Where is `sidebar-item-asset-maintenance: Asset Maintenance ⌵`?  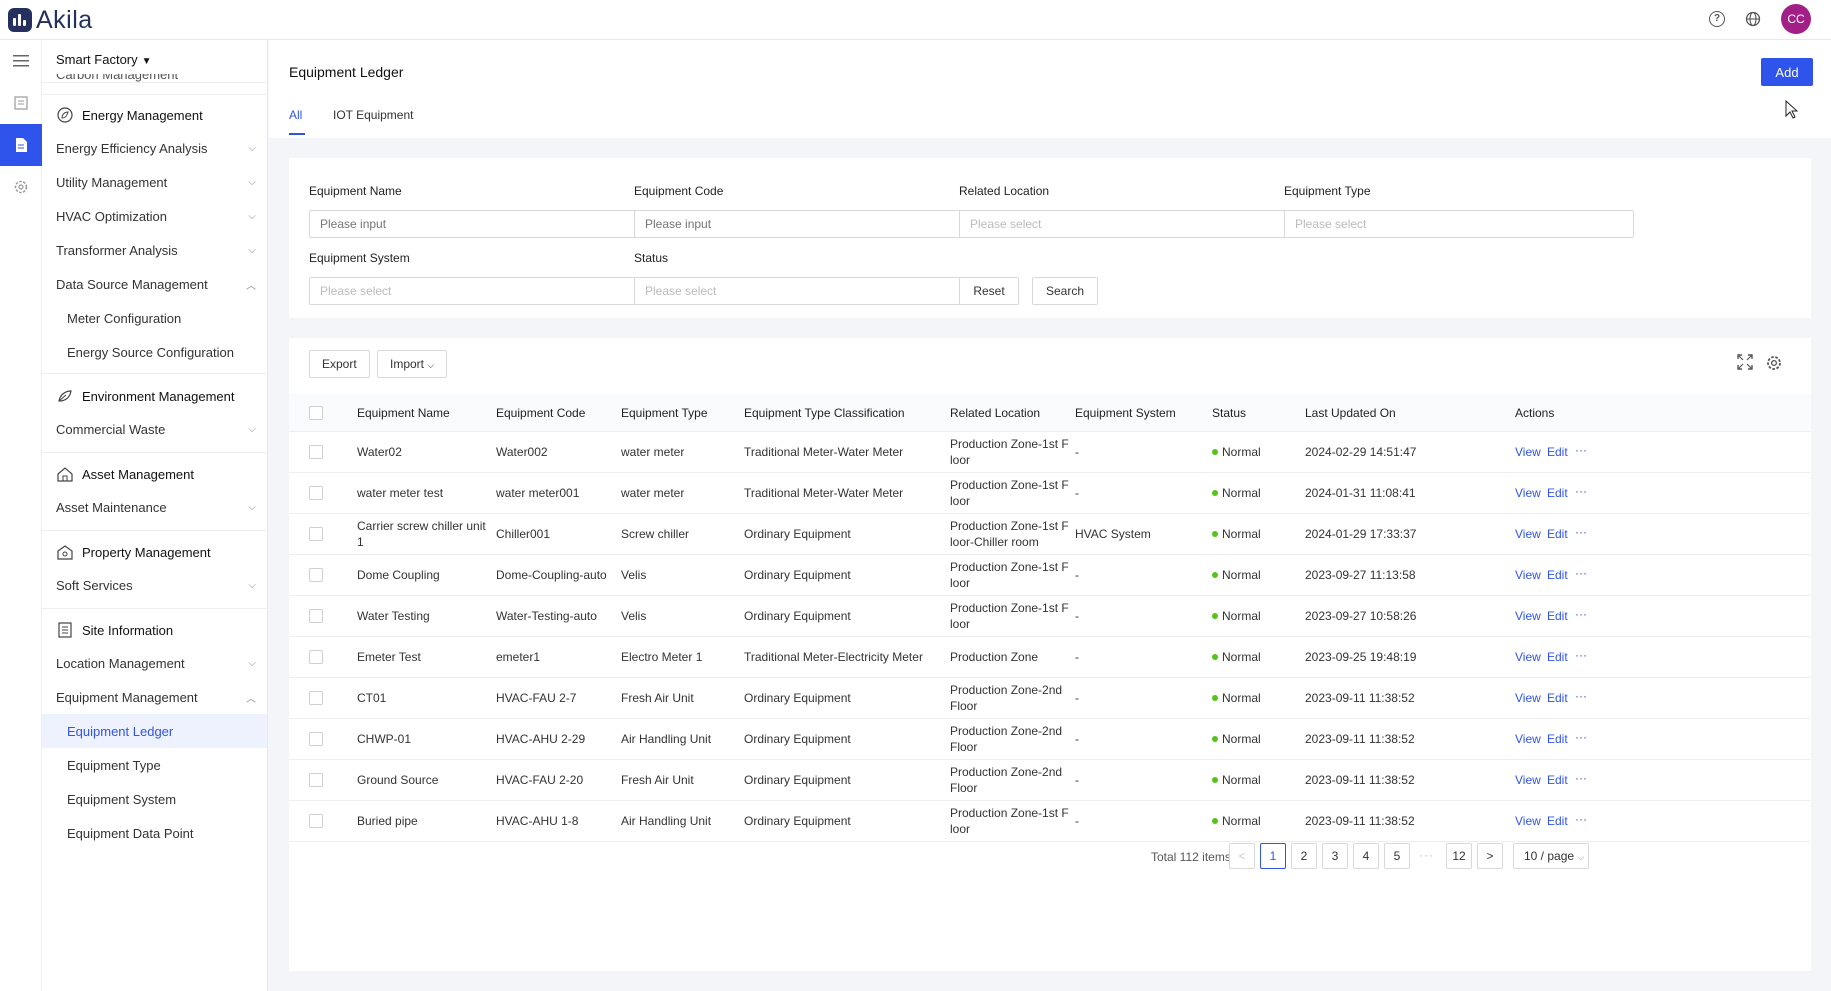 sidebar-item-asset-maintenance: Asset Maintenance ⌵ is located at coordinates (156, 507).